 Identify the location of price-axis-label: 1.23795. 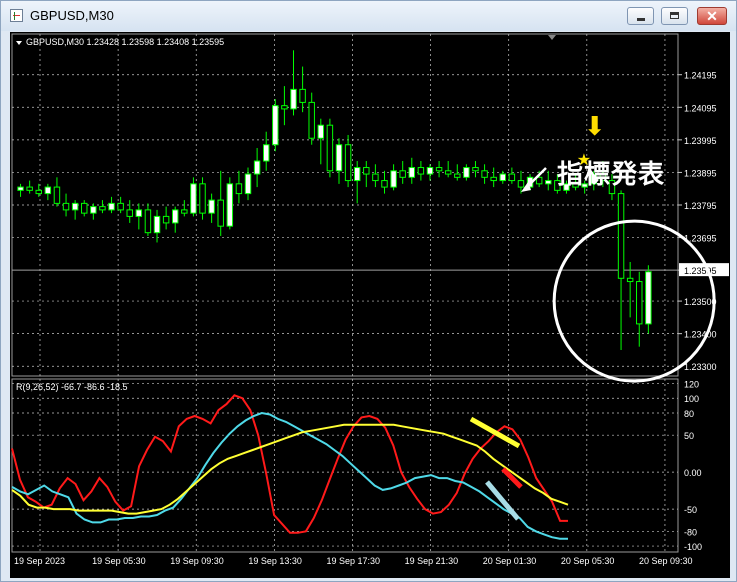
(700, 206).